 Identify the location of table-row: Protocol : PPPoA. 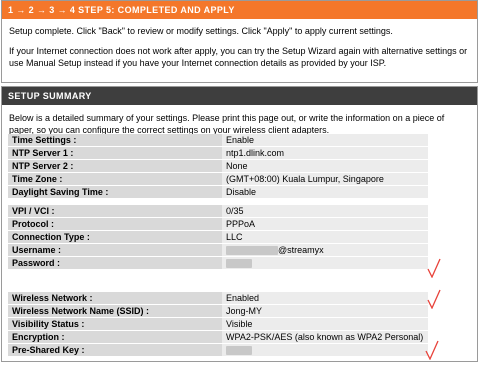
(218, 224).